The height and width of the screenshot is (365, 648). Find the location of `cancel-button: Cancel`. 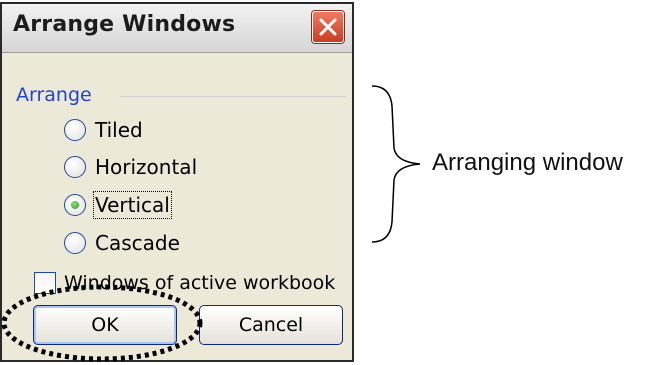

cancel-button: Cancel is located at coordinates (271, 325).